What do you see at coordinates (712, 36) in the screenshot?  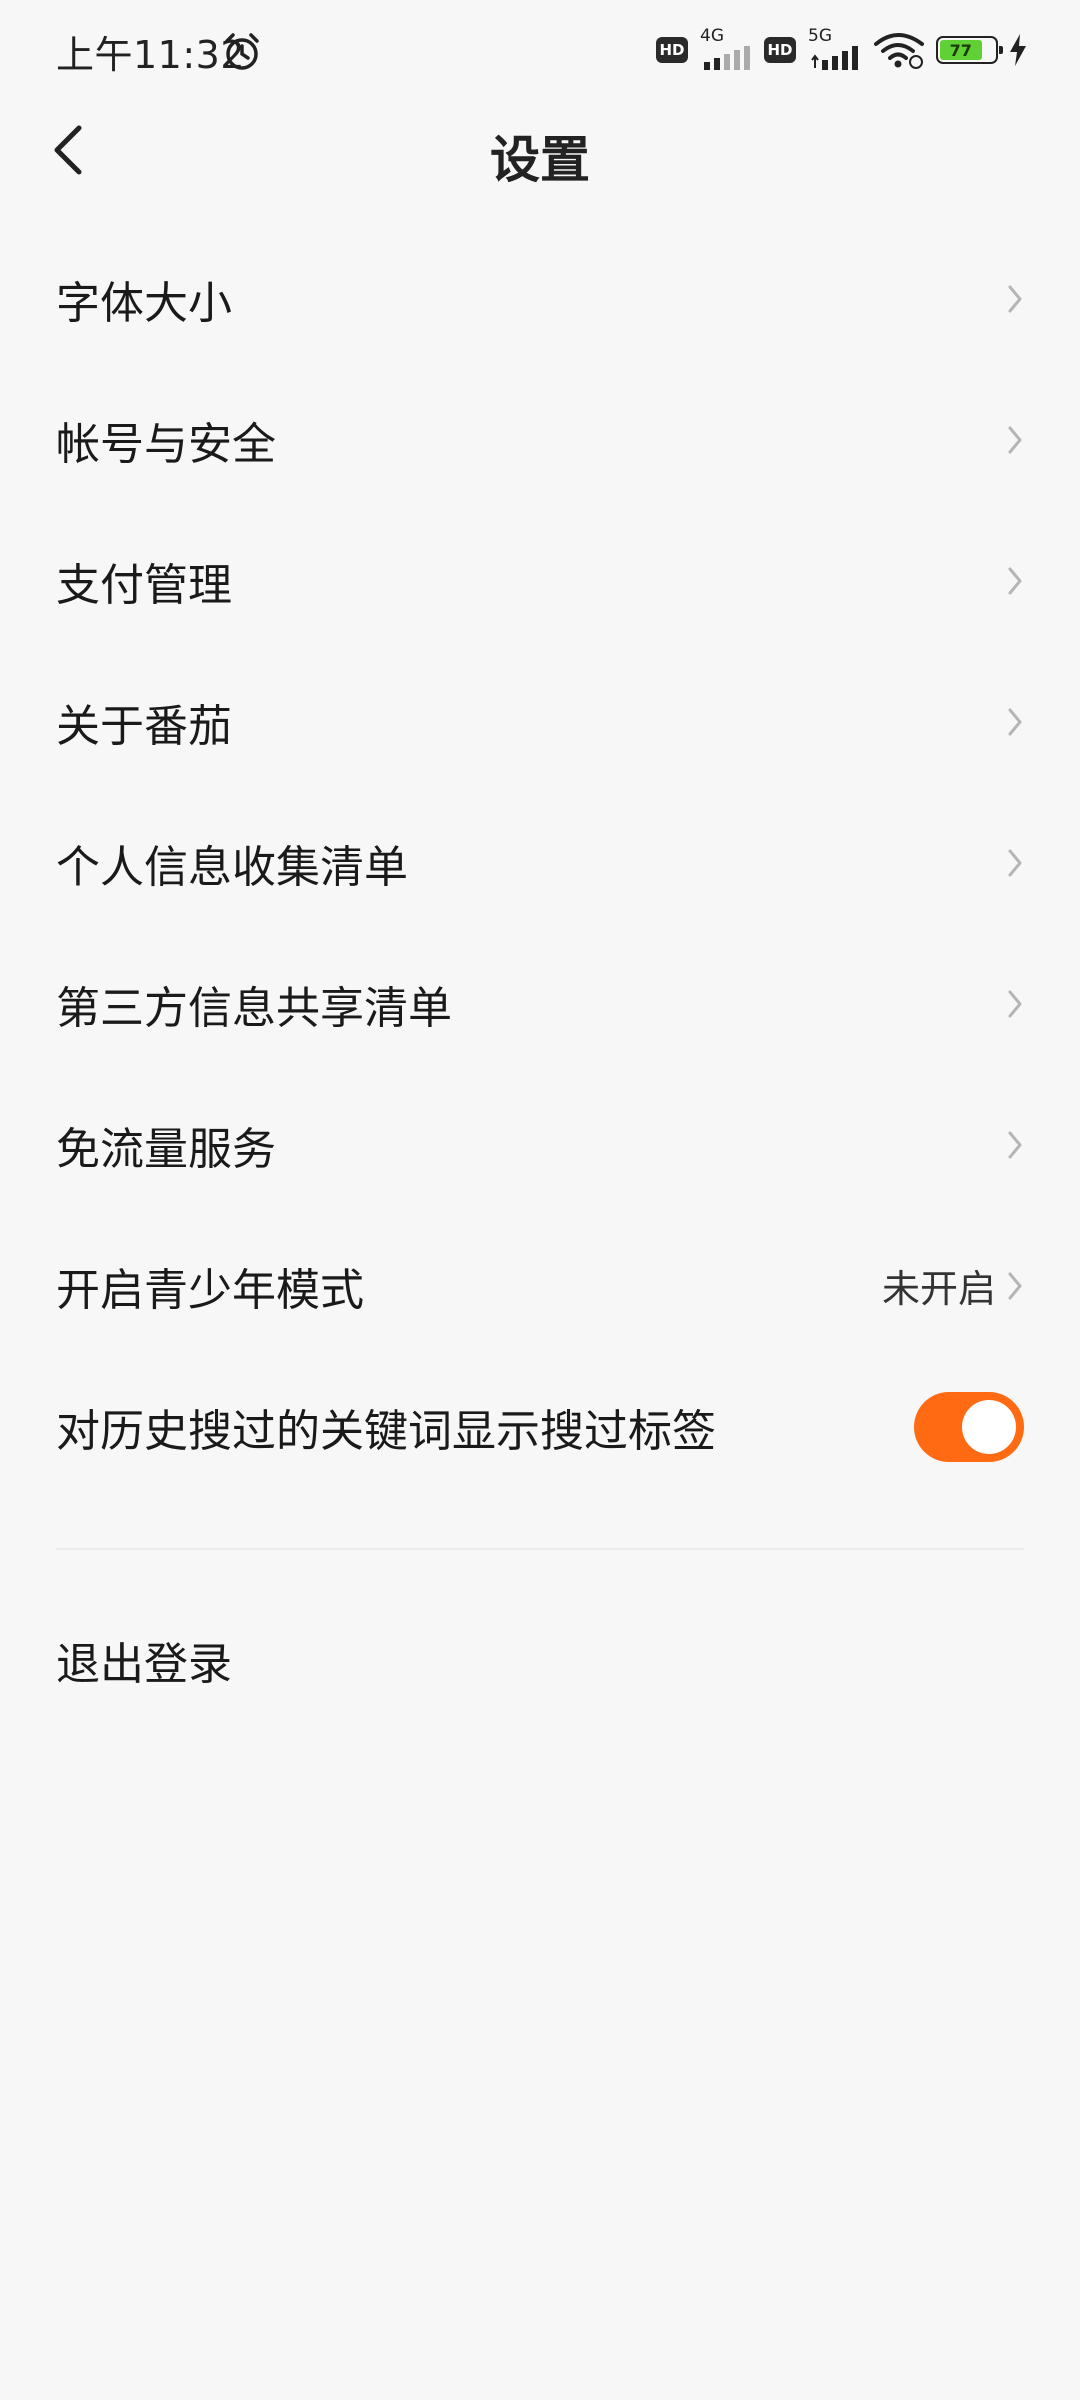 I see `network-type-label: 4G` at bounding box center [712, 36].